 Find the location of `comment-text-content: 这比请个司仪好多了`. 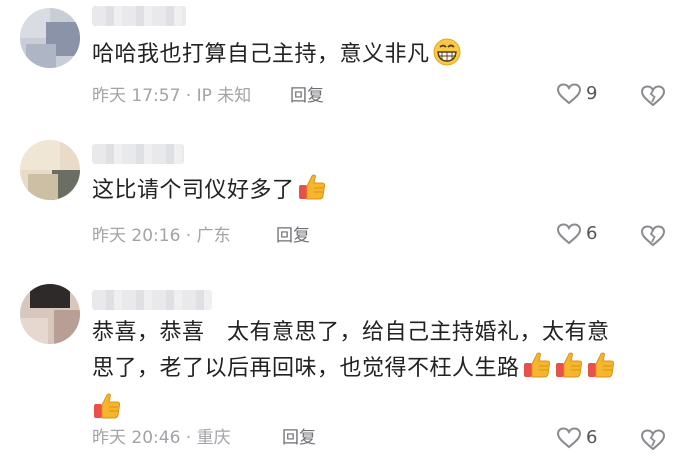

comment-text-content: 这比请个司仪好多了 is located at coordinates (193, 190).